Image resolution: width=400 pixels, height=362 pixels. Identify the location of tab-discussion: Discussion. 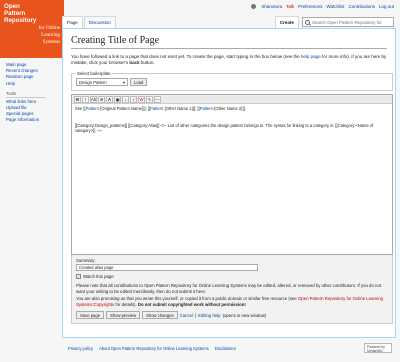
(99, 22).